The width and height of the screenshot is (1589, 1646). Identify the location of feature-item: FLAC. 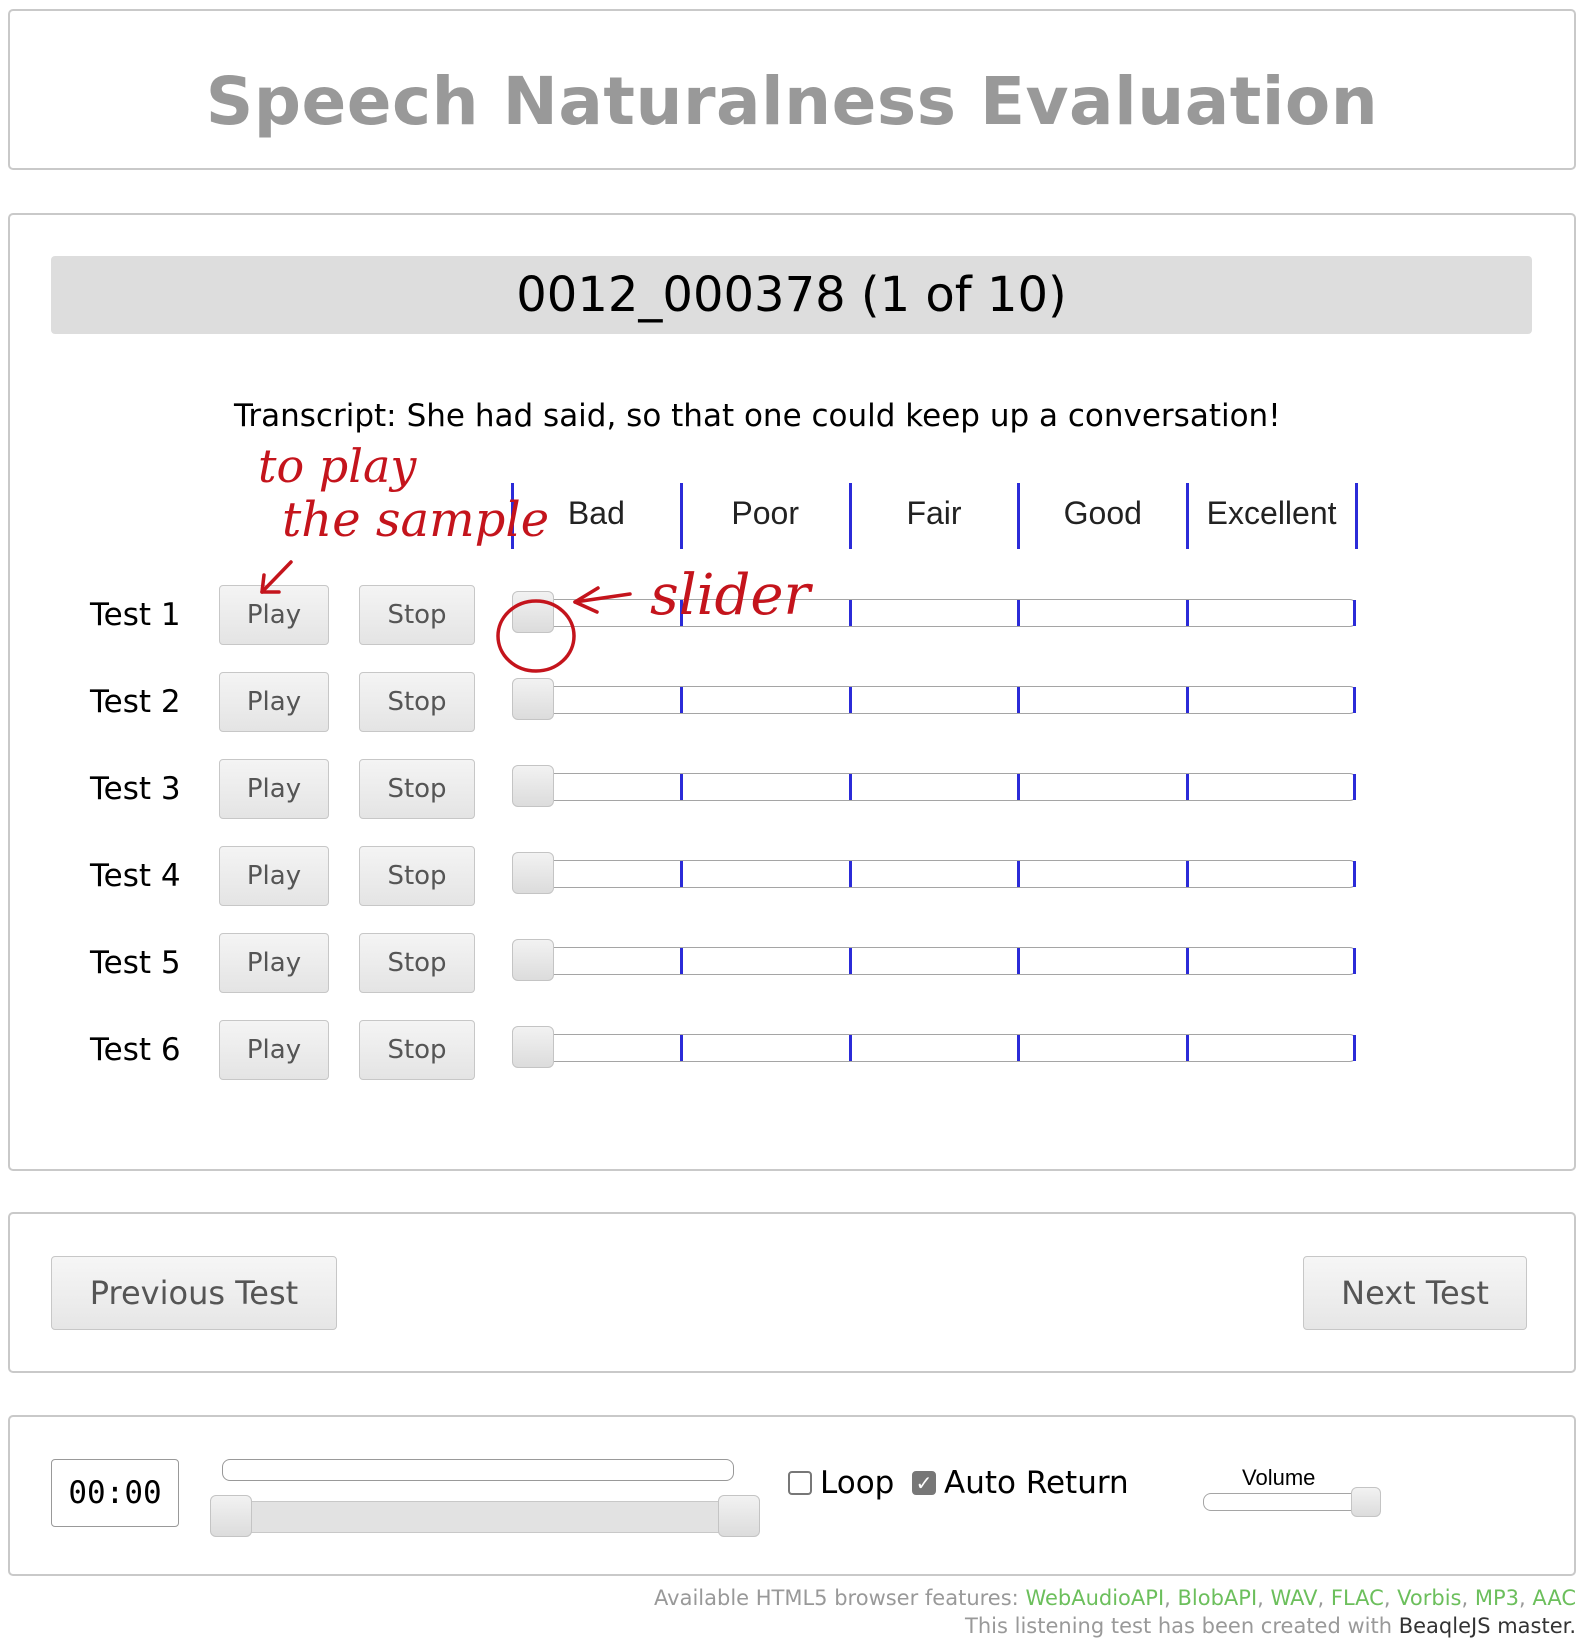
(1357, 1598).